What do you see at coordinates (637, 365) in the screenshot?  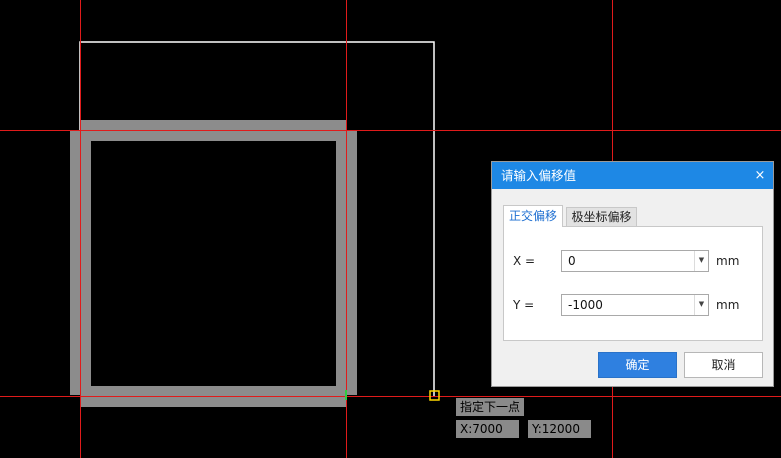 I see `ok-button: 确定` at bounding box center [637, 365].